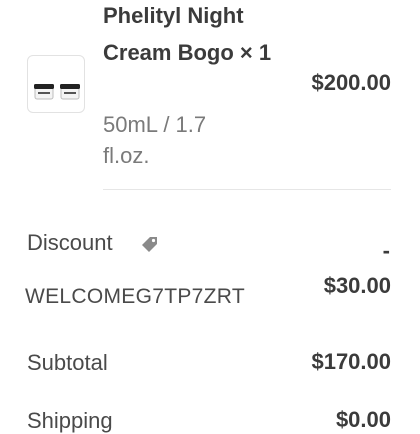 The image size is (420, 434). I want to click on product-thumbnail, so click(56, 84).